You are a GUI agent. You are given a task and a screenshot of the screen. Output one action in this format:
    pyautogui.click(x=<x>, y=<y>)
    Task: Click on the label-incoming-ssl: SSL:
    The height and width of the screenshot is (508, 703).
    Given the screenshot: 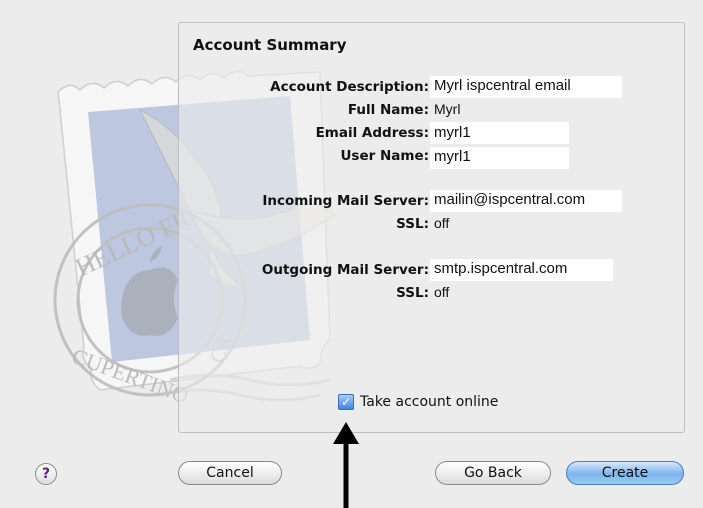 What is the action you would take?
    pyautogui.click(x=412, y=224)
    